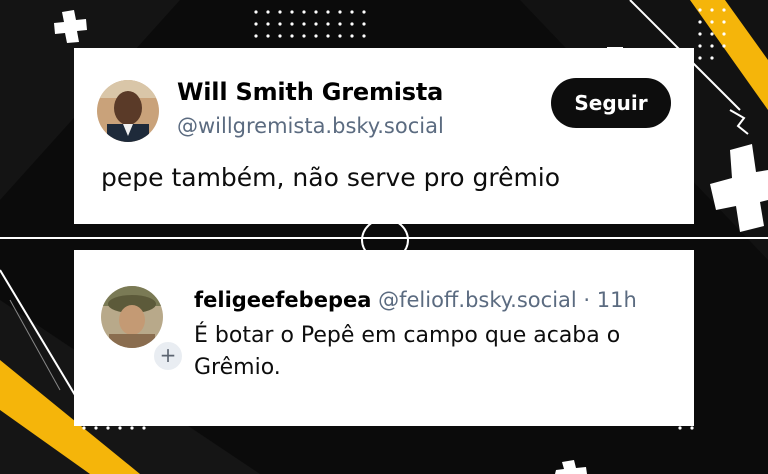  What do you see at coordinates (477, 300) in the screenshot?
I see `reply-handle: @felioff.bsky.social` at bounding box center [477, 300].